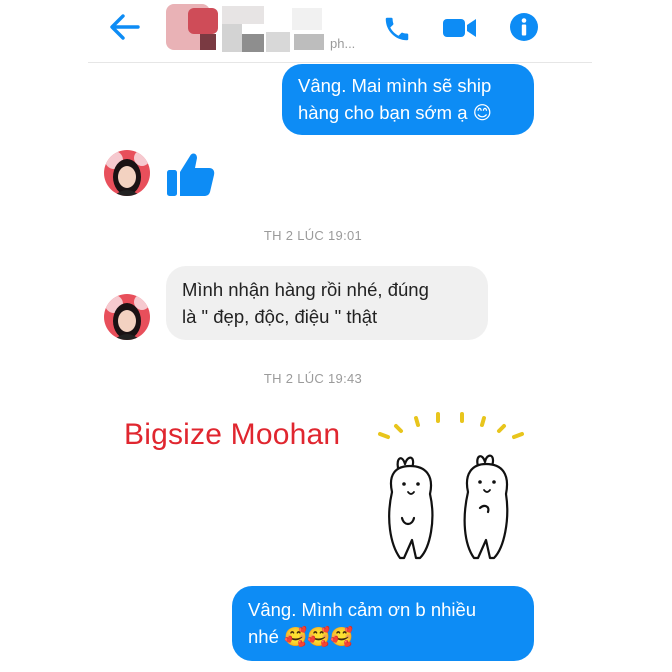 Image resolution: width=672 pixels, height=672 pixels. What do you see at coordinates (313, 235) in the screenshot?
I see `timestamp: TH 2 LÚC 19:01` at bounding box center [313, 235].